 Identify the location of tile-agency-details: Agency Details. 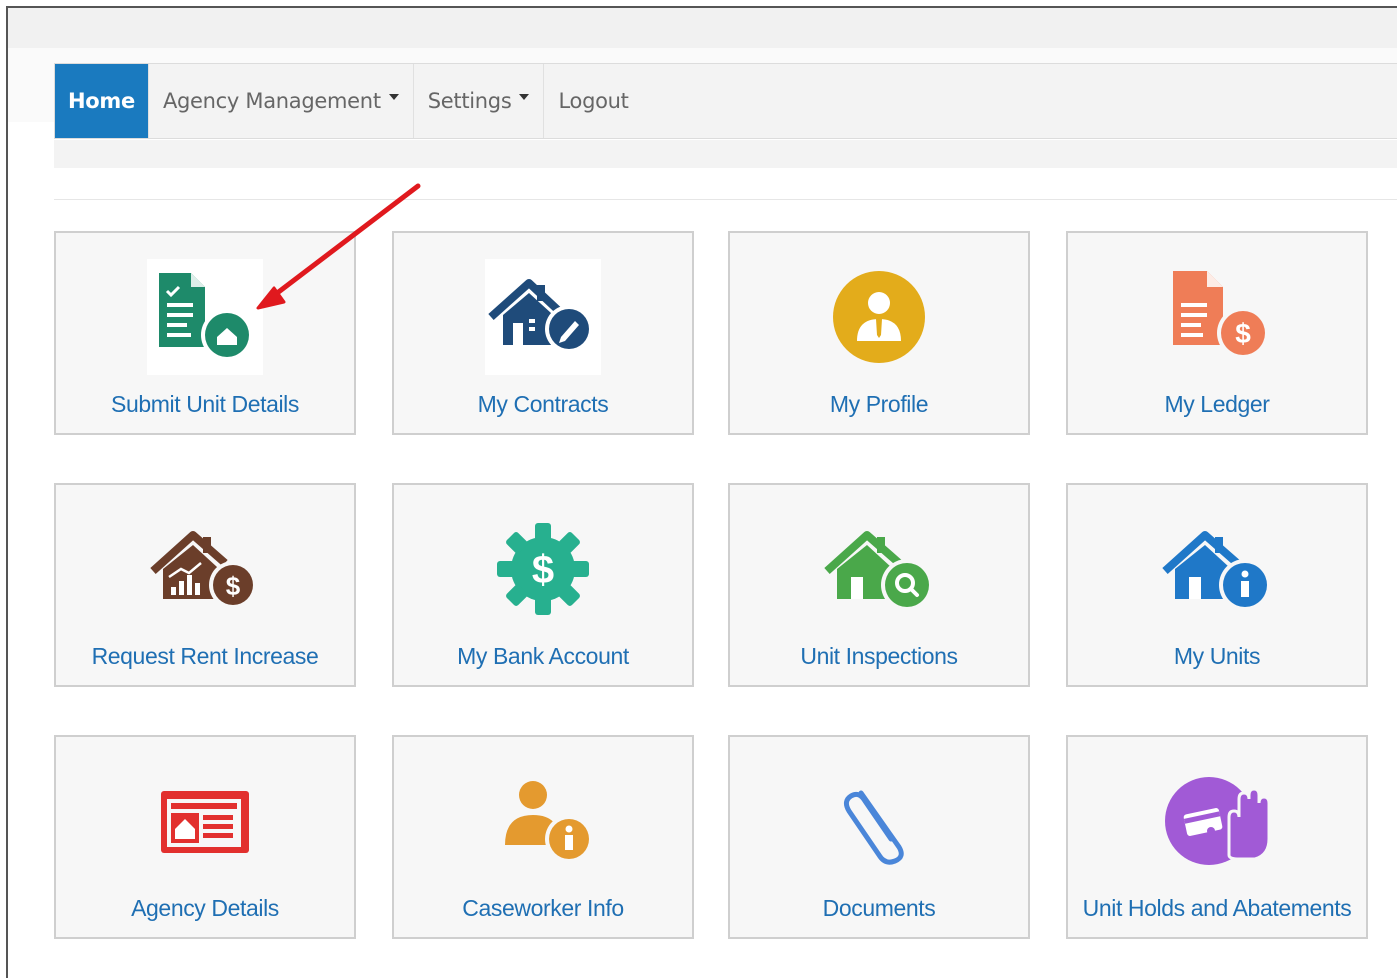
(205, 837).